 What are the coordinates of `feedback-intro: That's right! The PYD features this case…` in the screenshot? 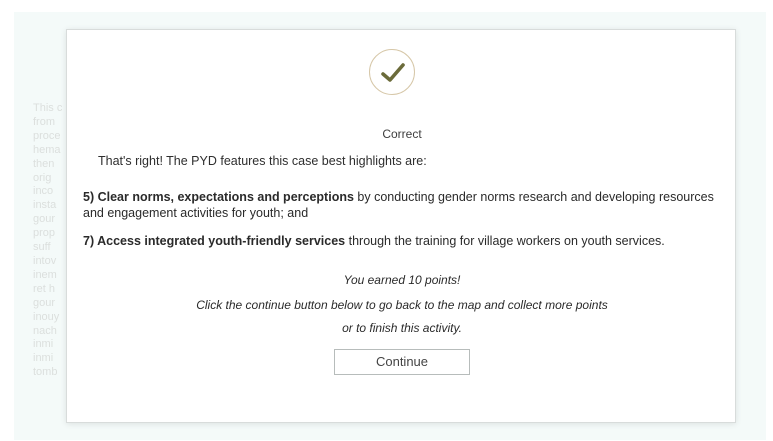 It's located at (262, 161).